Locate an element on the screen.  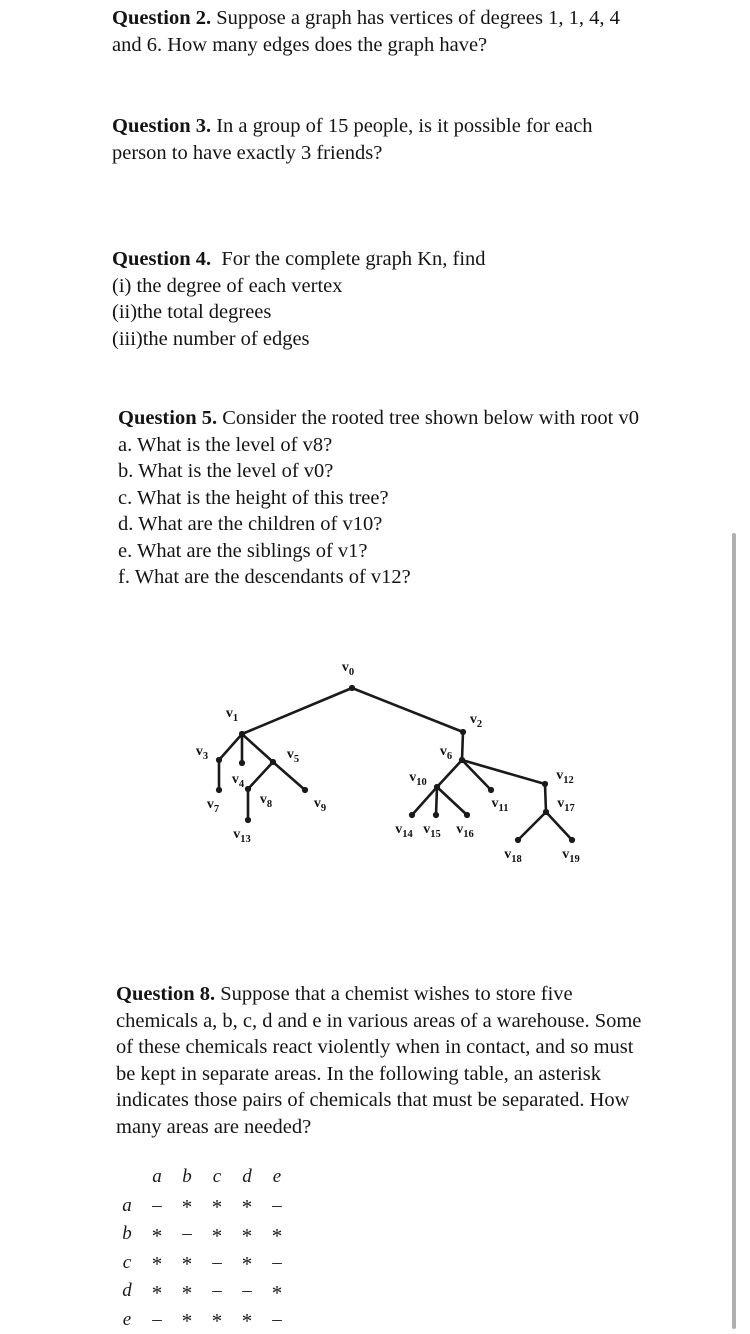
matrix-cell-bc: * is located at coordinates (217, 1234).